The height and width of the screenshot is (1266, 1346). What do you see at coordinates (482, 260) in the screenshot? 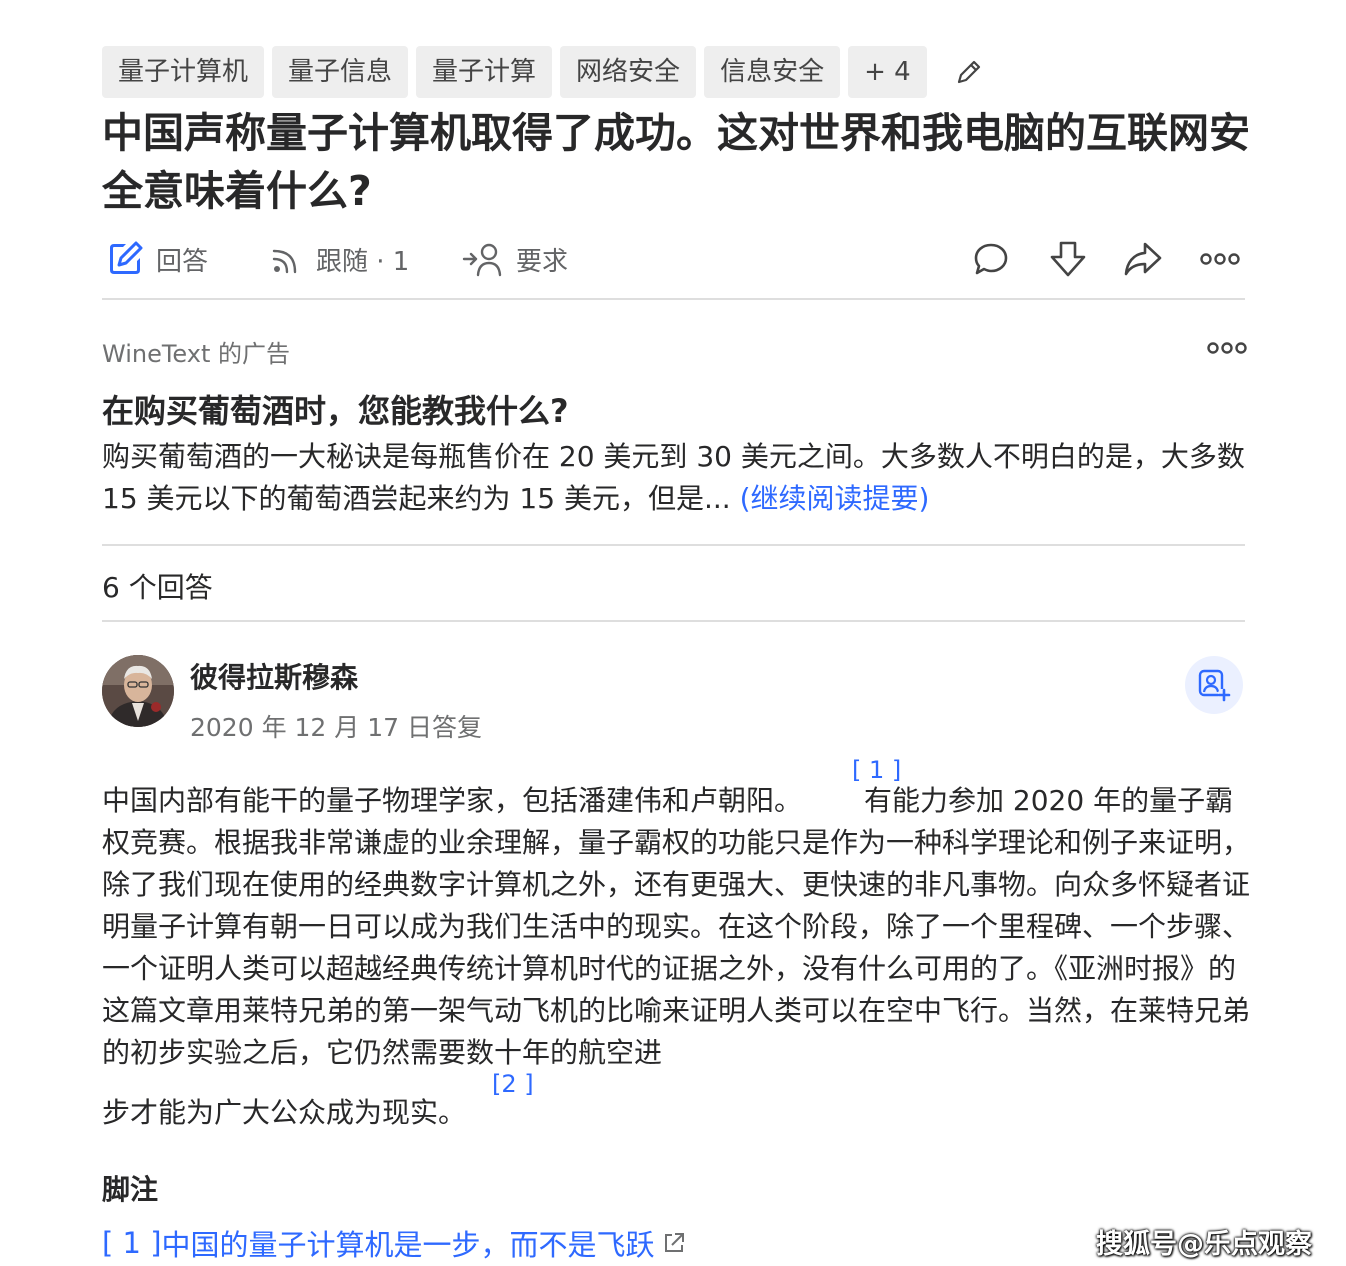
I see `request-user-icon` at bounding box center [482, 260].